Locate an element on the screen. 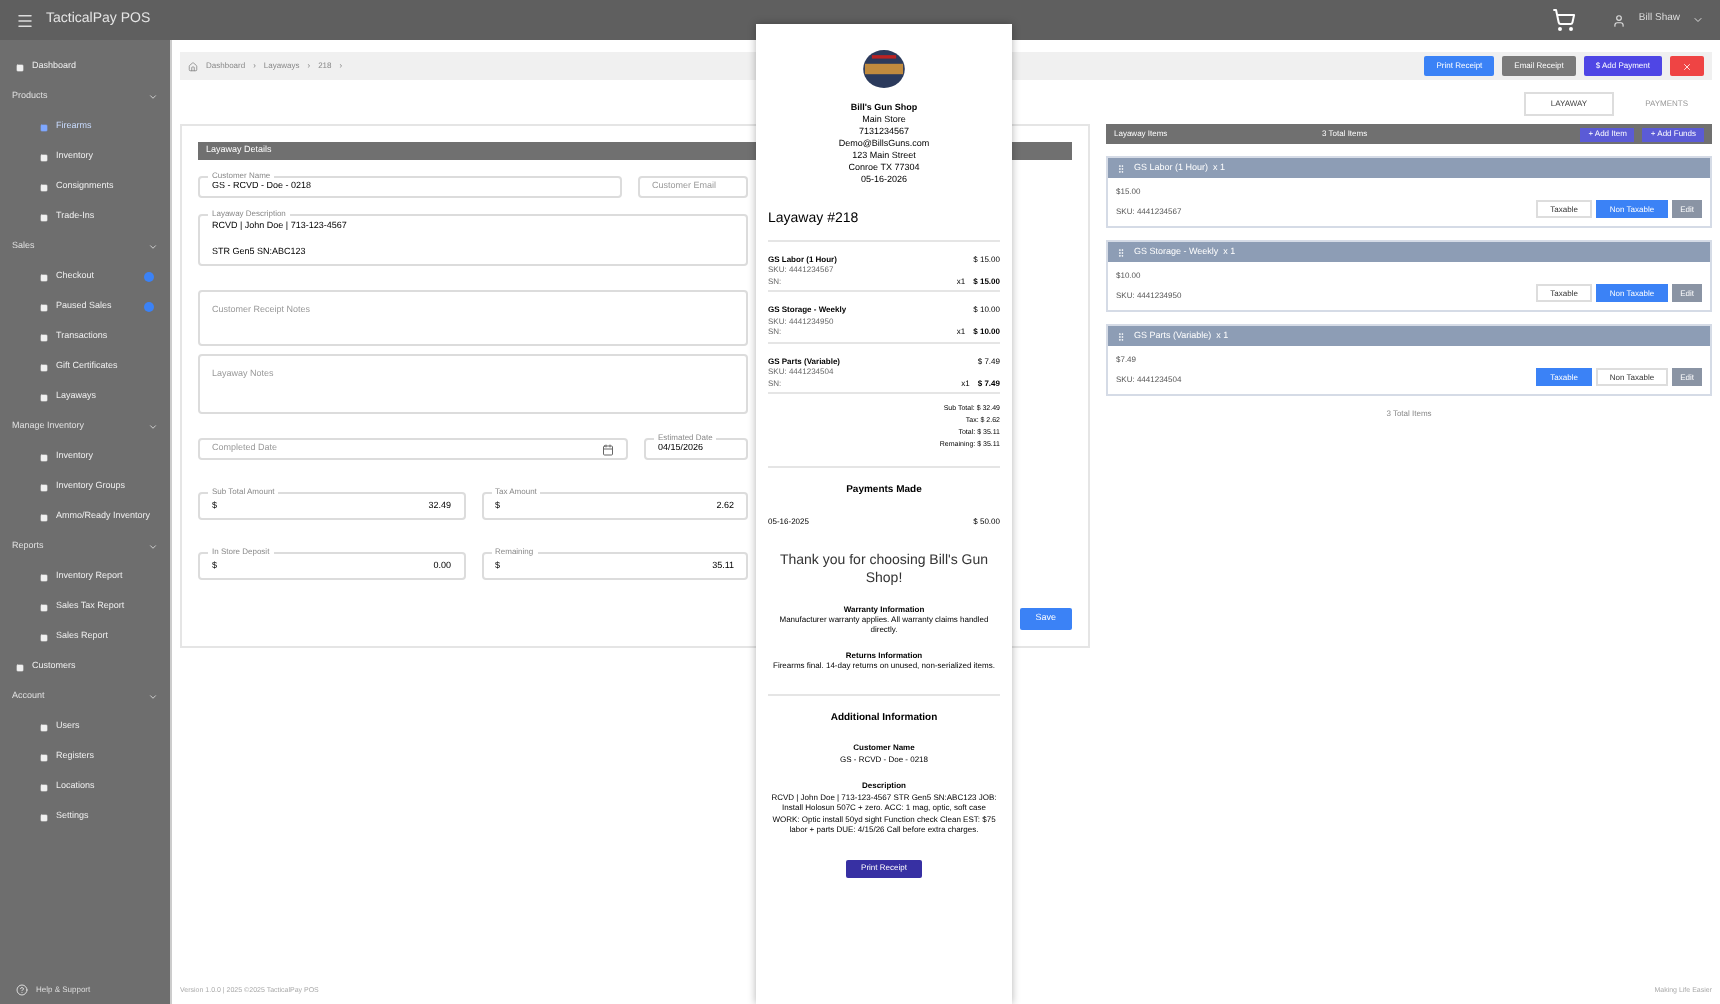 This screenshot has height=1004, width=1720. user-icon is located at coordinates (1619, 20).